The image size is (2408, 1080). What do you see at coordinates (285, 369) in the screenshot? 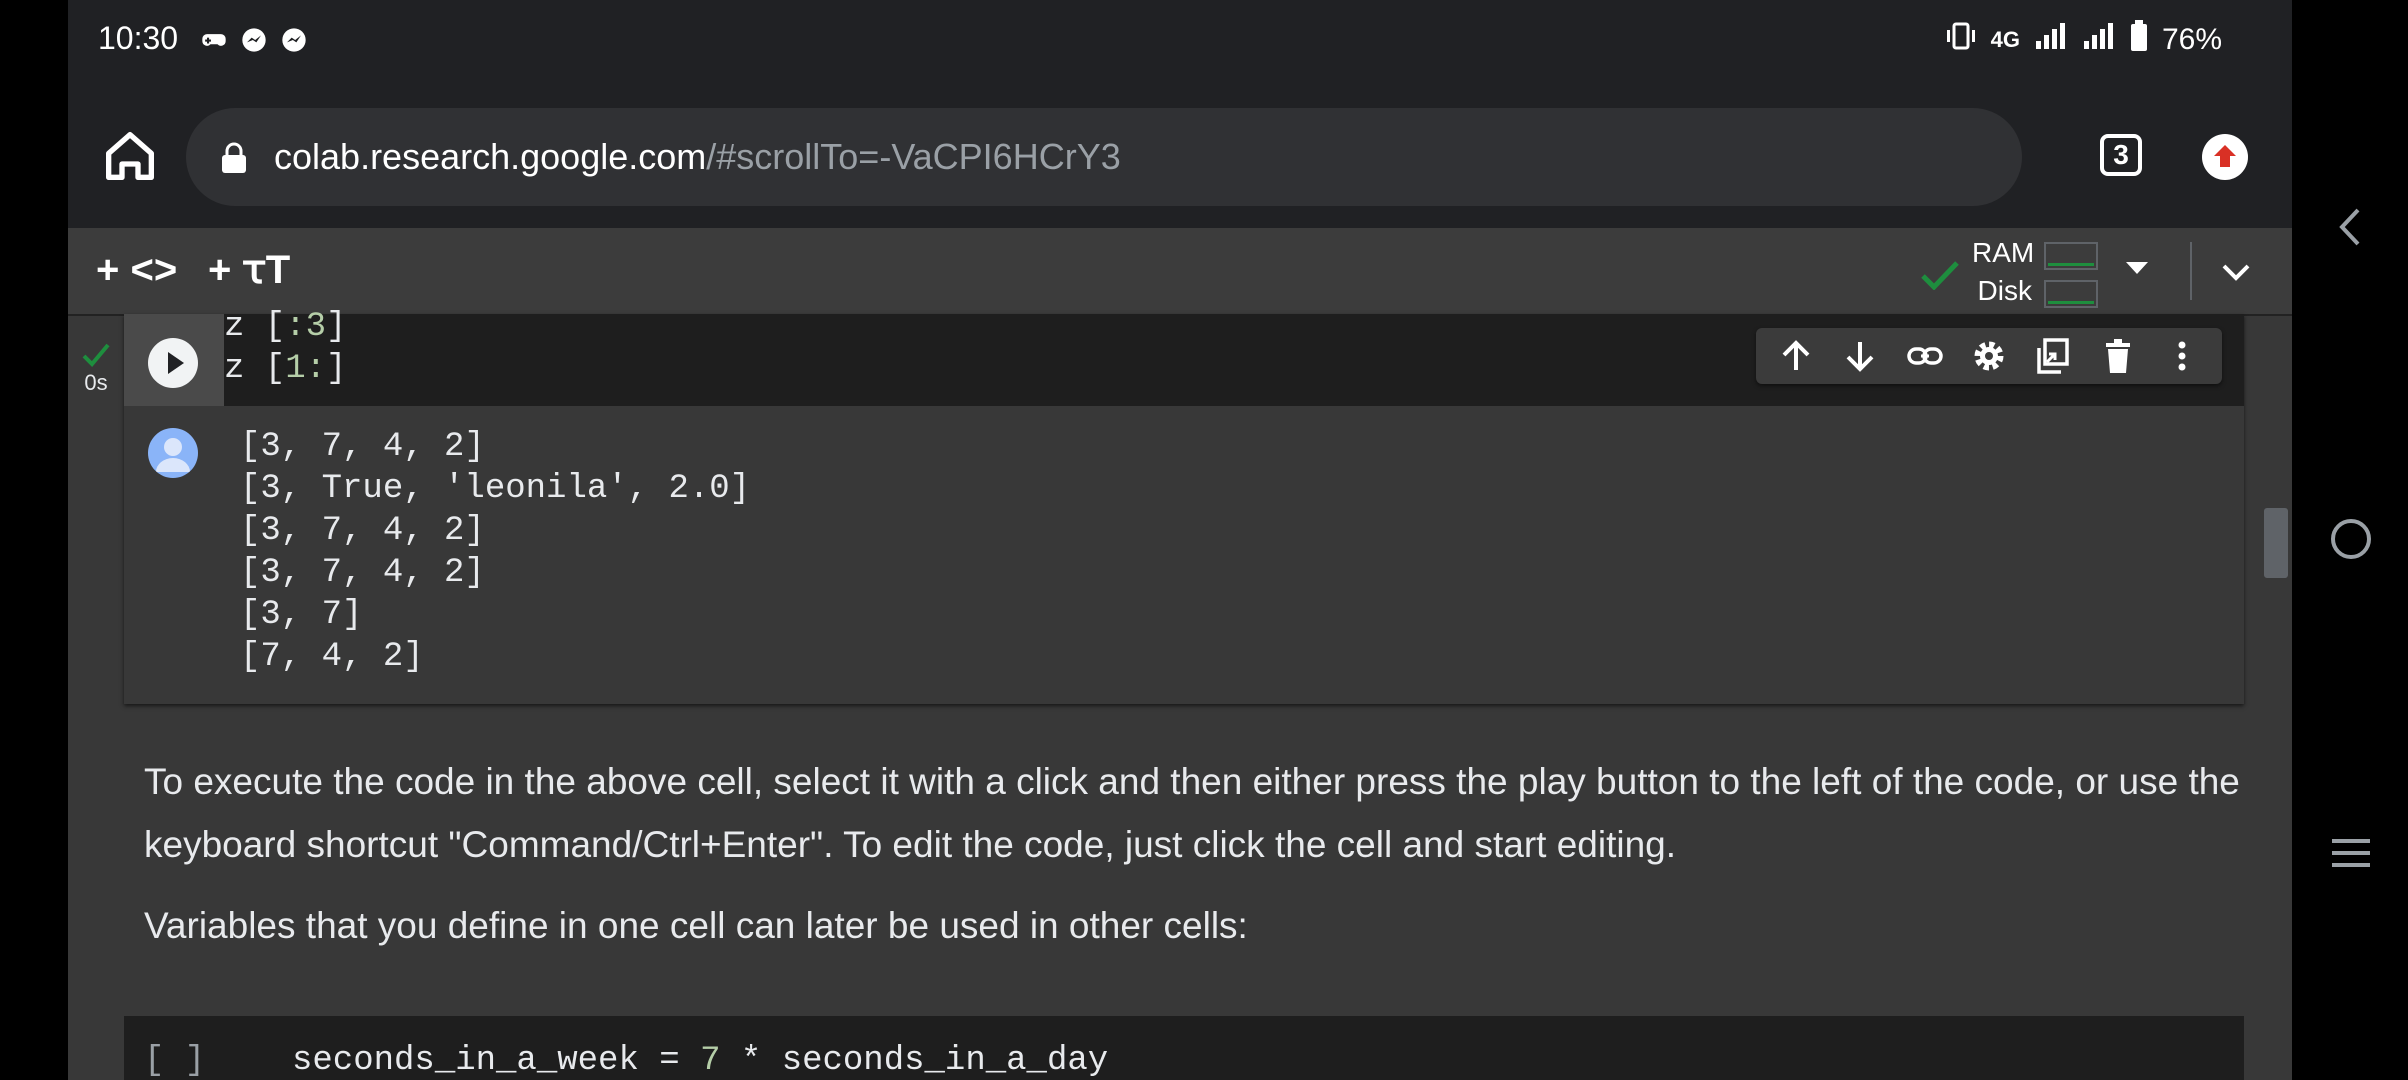
I see `code-line: z [1:]` at bounding box center [285, 369].